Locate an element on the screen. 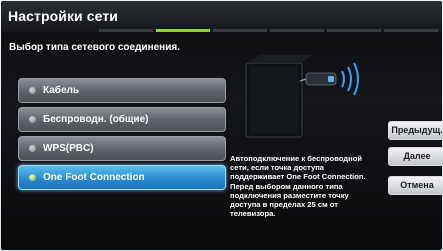 This screenshot has width=443, height=251. tv-top-edge is located at coordinates (279, 59).